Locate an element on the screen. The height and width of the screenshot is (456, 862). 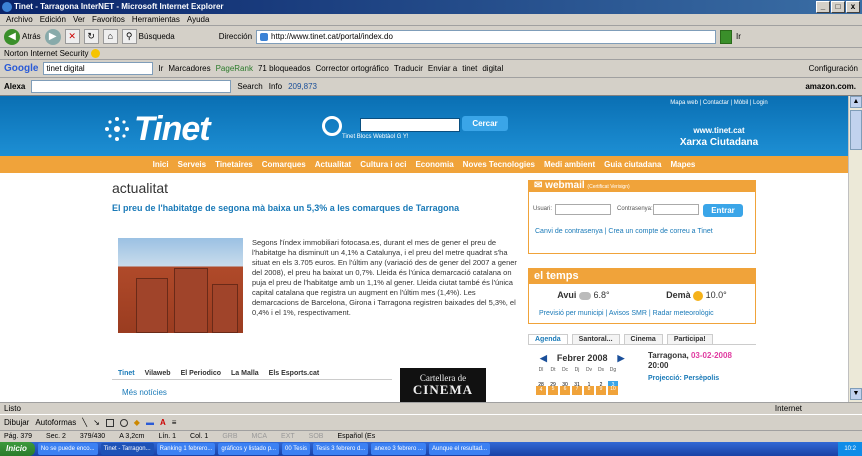
oval-tool-icon is located at coordinates (123, 422).